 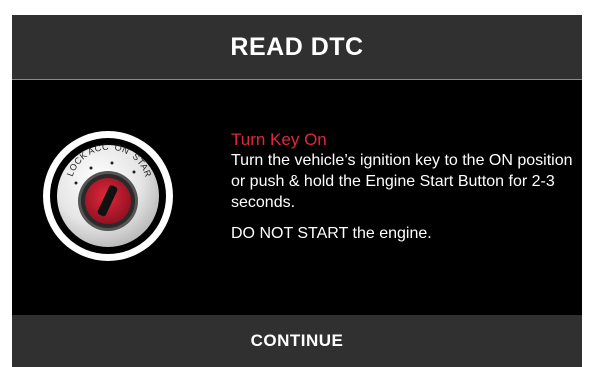 I want to click on continue-button: CONTINUE, so click(x=297, y=341).